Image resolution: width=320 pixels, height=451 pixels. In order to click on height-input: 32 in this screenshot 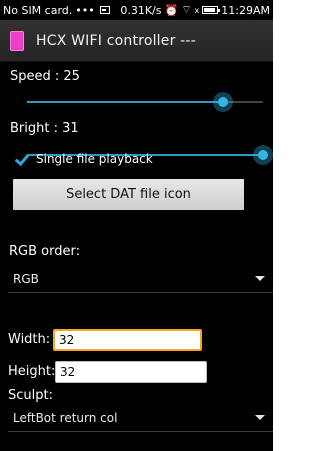, I will do `click(131, 372)`.